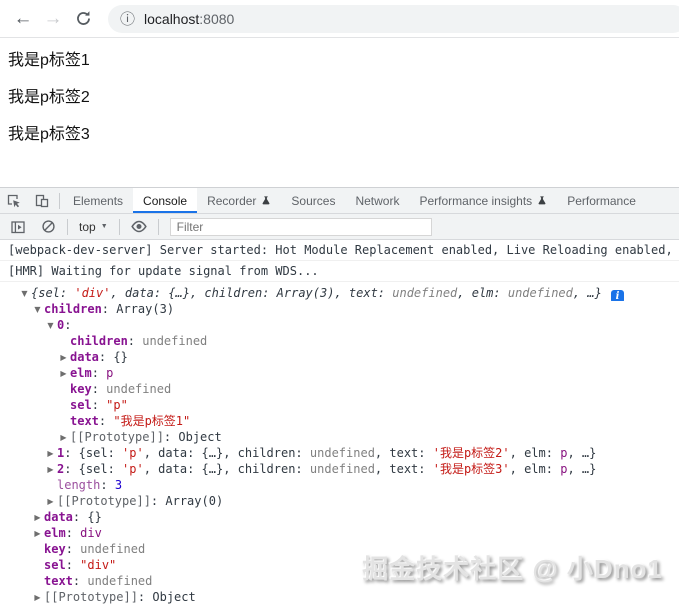 The height and width of the screenshot is (605, 679). What do you see at coordinates (73, 309) in the screenshot?
I see `console-text: children` at bounding box center [73, 309].